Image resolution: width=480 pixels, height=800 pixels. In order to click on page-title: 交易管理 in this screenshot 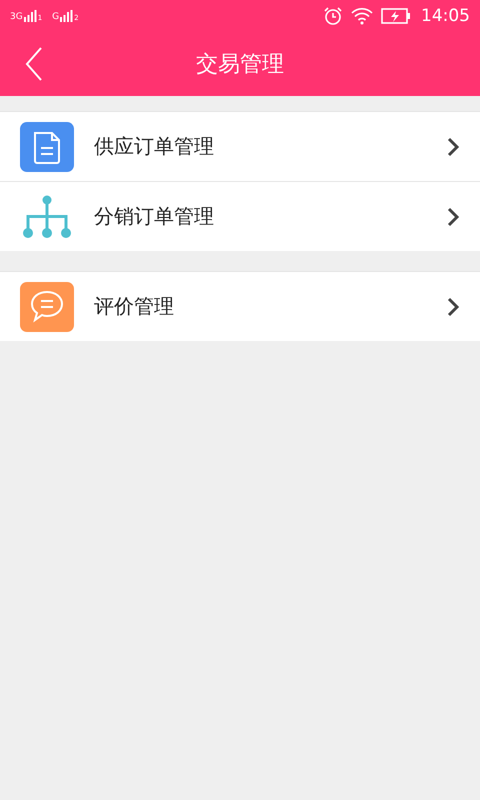, I will do `click(240, 65)`.